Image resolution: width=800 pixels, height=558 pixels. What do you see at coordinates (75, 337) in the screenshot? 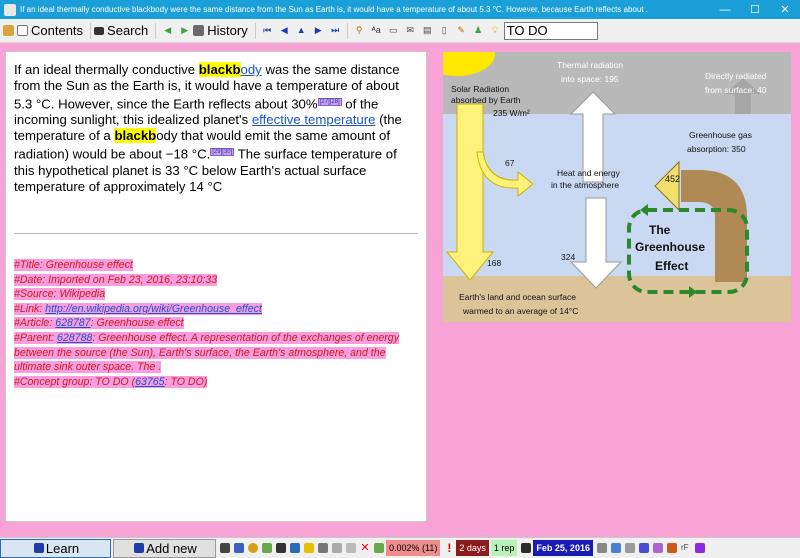
I see `meta-parent-id: 628788` at bounding box center [75, 337].